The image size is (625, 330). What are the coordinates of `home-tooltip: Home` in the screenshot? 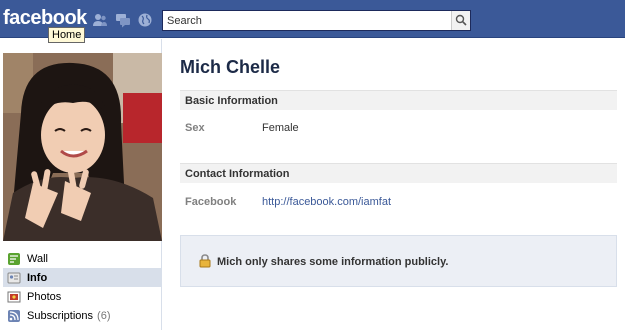 It's located at (67, 35).